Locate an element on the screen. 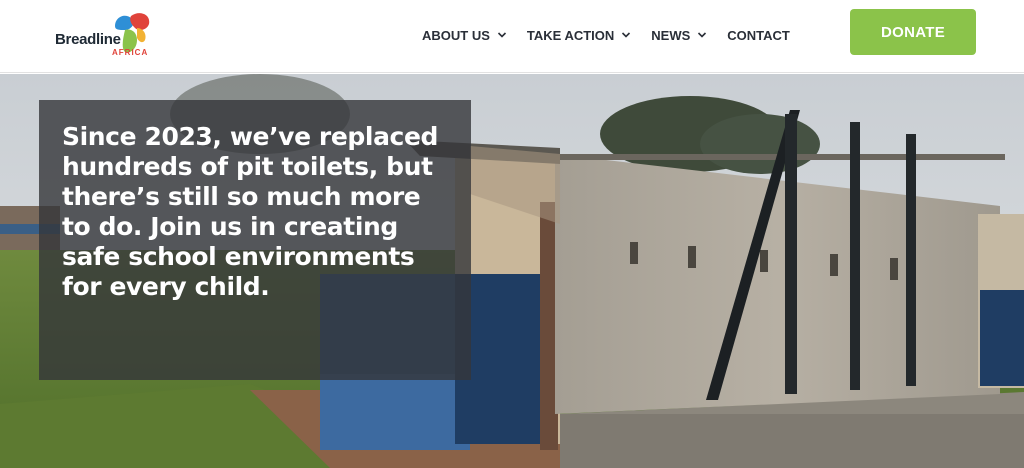  nav-item-label: CONTACT is located at coordinates (758, 35).